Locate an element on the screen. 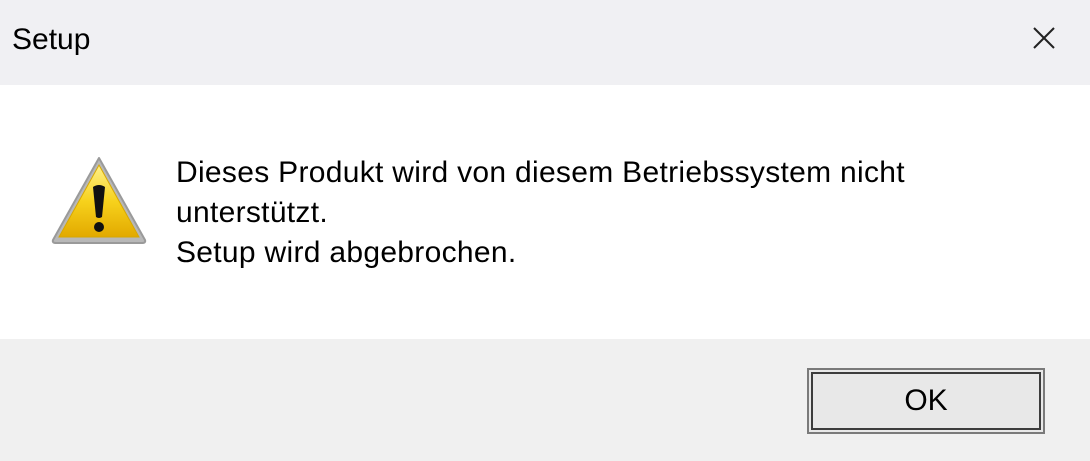 The width and height of the screenshot is (1090, 461). warning-icon is located at coordinates (99, 200).